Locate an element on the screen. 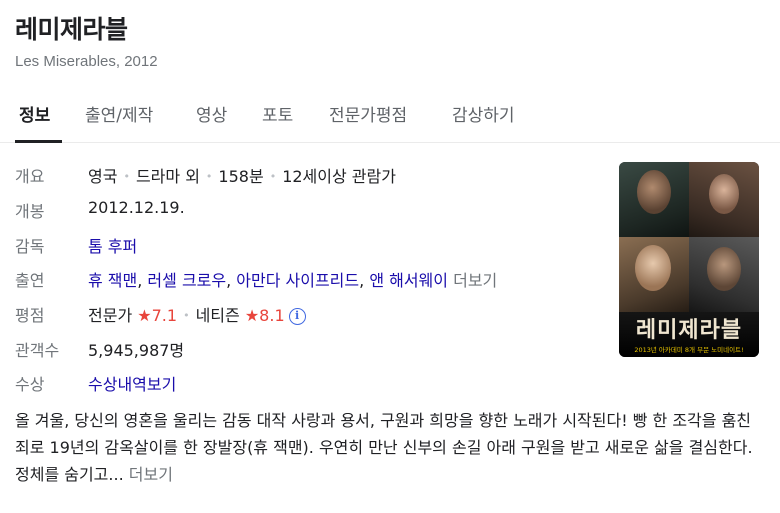 Image resolution: width=780 pixels, height=513 pixels. tab-info: 정보 is located at coordinates (34, 113).